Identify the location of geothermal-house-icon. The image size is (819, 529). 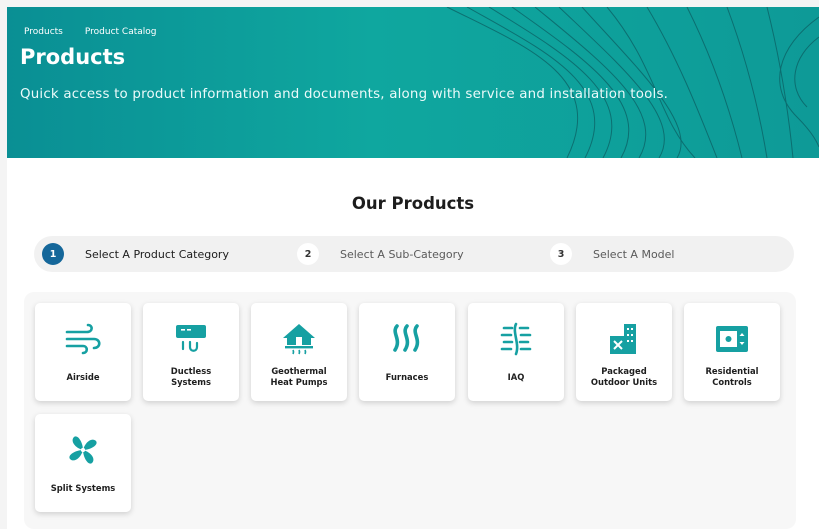
(299, 339).